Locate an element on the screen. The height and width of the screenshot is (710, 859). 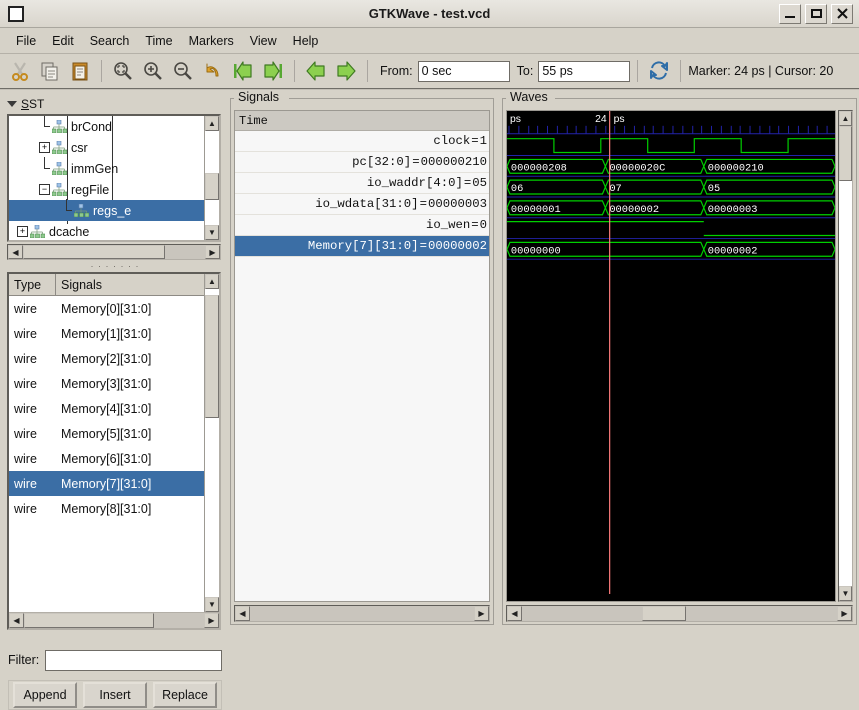
signal-hscroll-track is located at coordinates (114, 620).